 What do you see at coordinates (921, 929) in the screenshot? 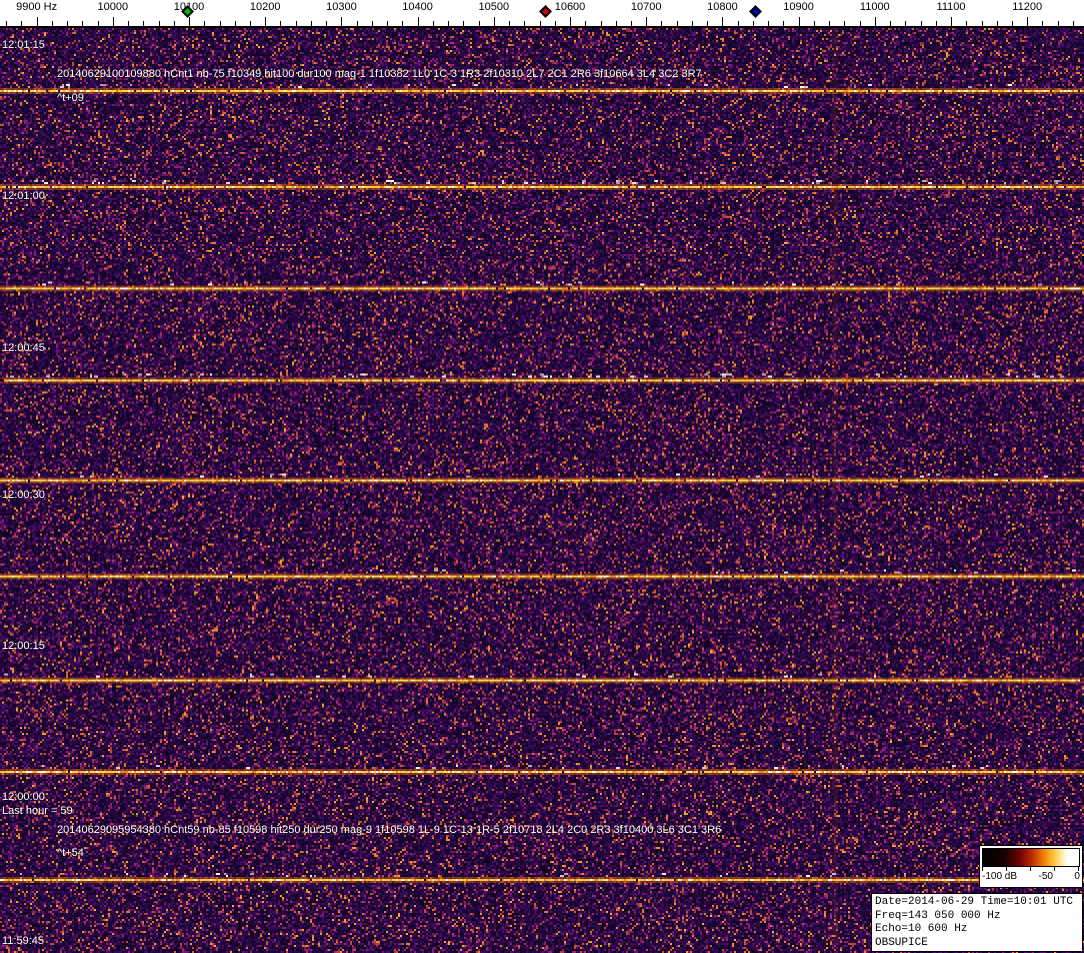
I see `info-echo-line: Echo=10 600 Hz` at bounding box center [921, 929].